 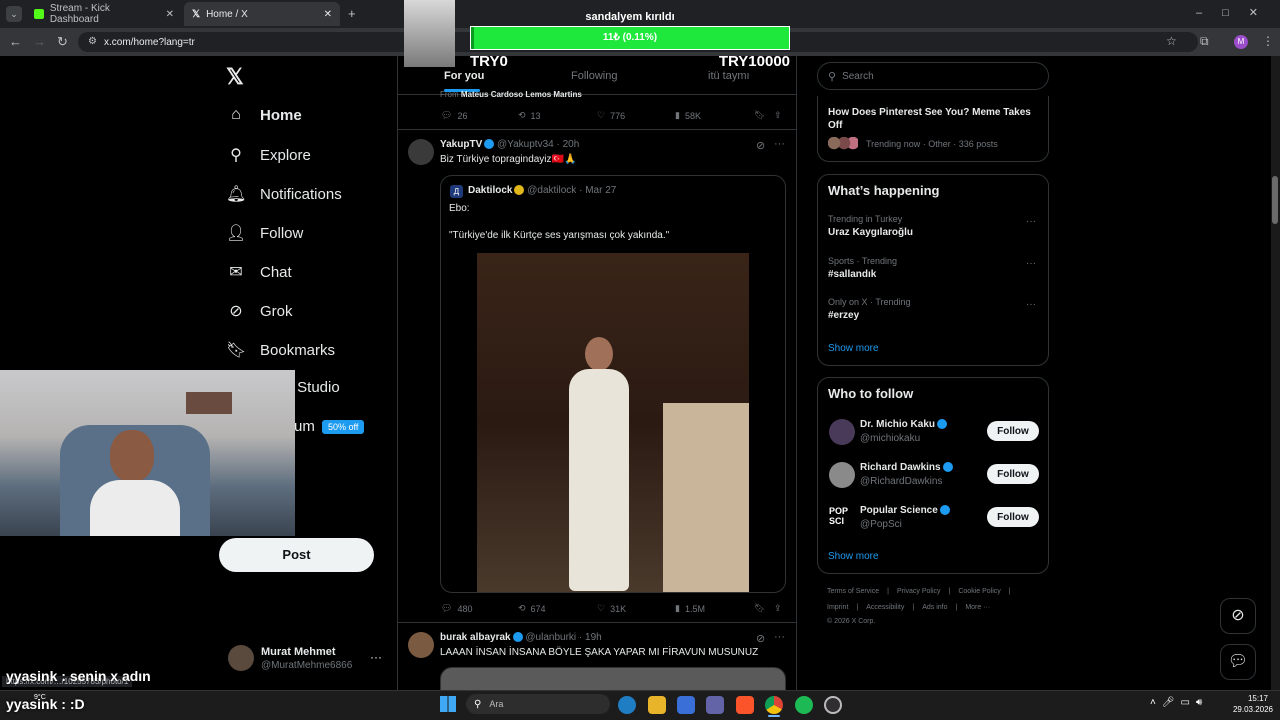 What do you see at coordinates (259, 311) in the screenshot?
I see `nav-grok: ⊘ Grok` at bounding box center [259, 311].